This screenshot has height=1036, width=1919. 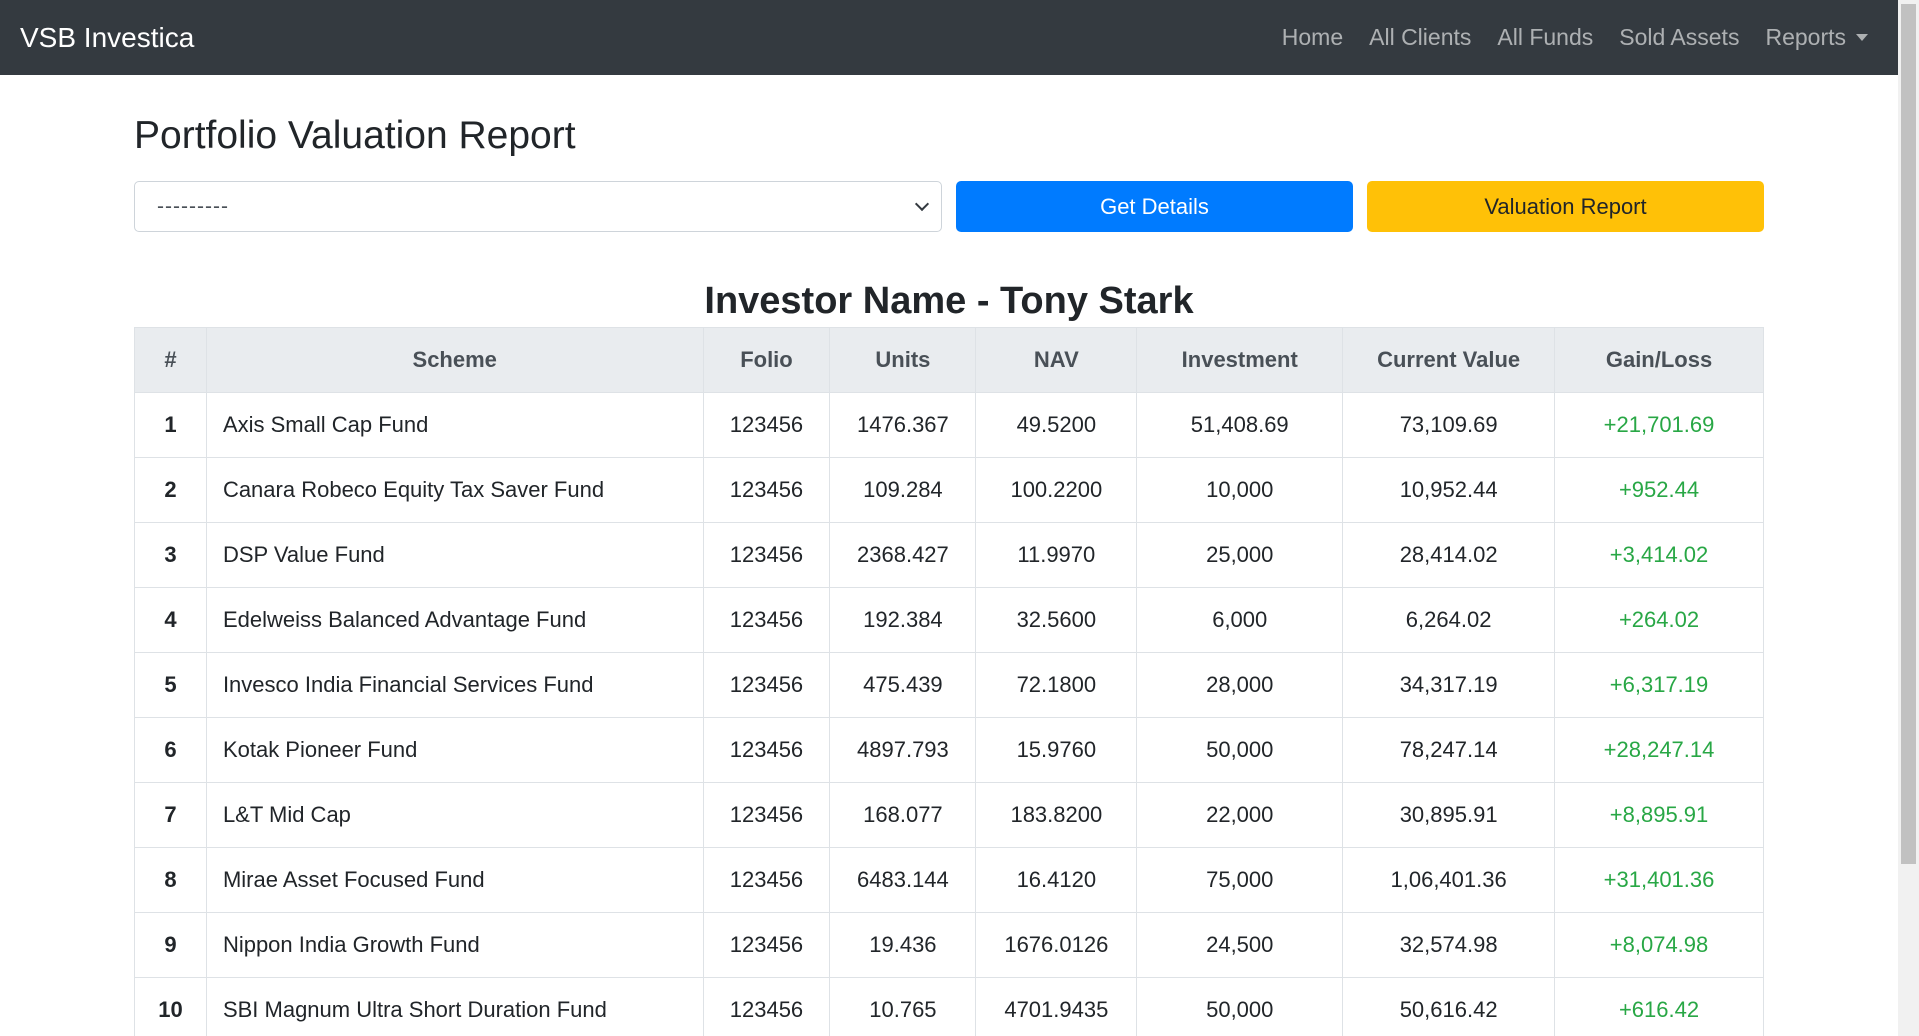 I want to click on cell-scheme: Nippon India Growth Fund, so click(x=454, y=945).